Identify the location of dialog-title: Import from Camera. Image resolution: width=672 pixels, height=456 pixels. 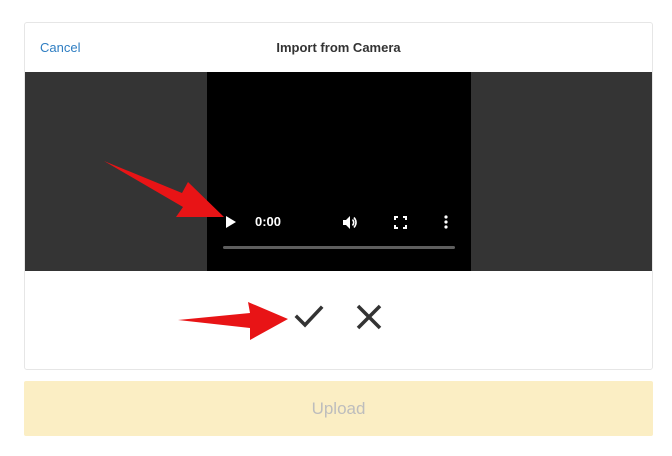
(338, 47).